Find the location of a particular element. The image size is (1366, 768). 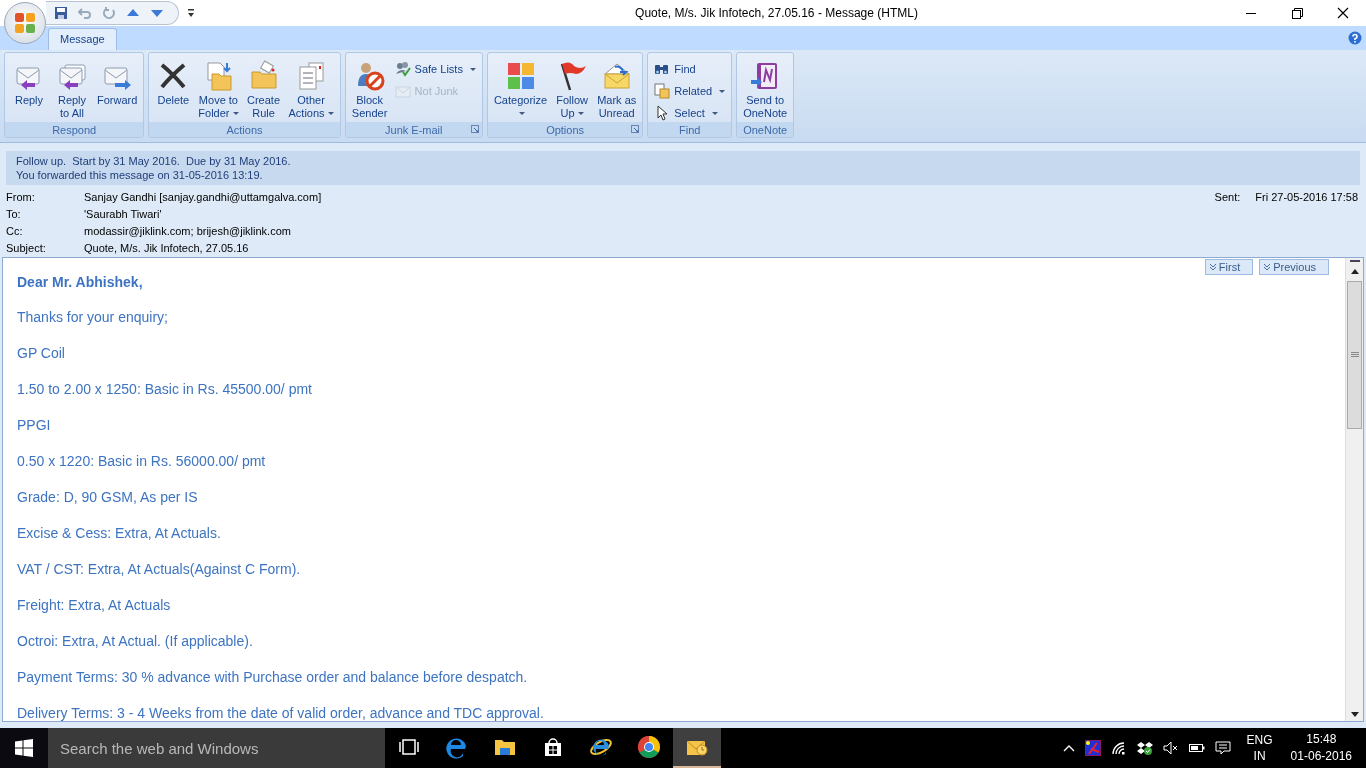

office-button is located at coordinates (25, 23).